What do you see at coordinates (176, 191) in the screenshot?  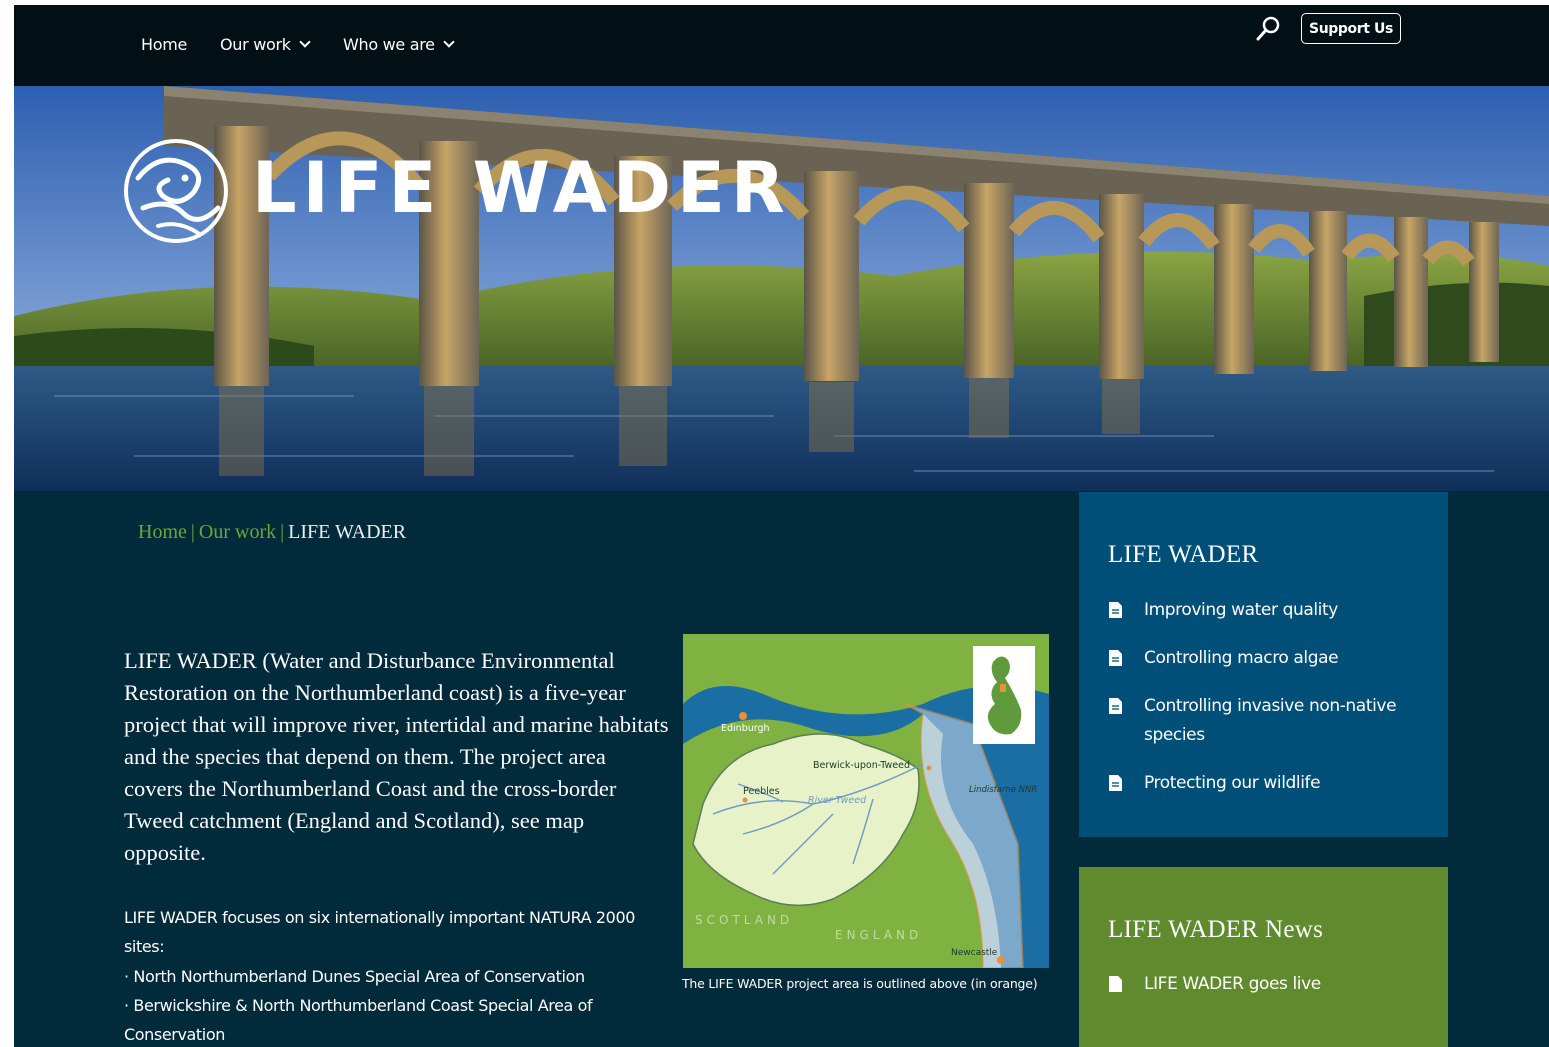 I see `wader-logo-icon` at bounding box center [176, 191].